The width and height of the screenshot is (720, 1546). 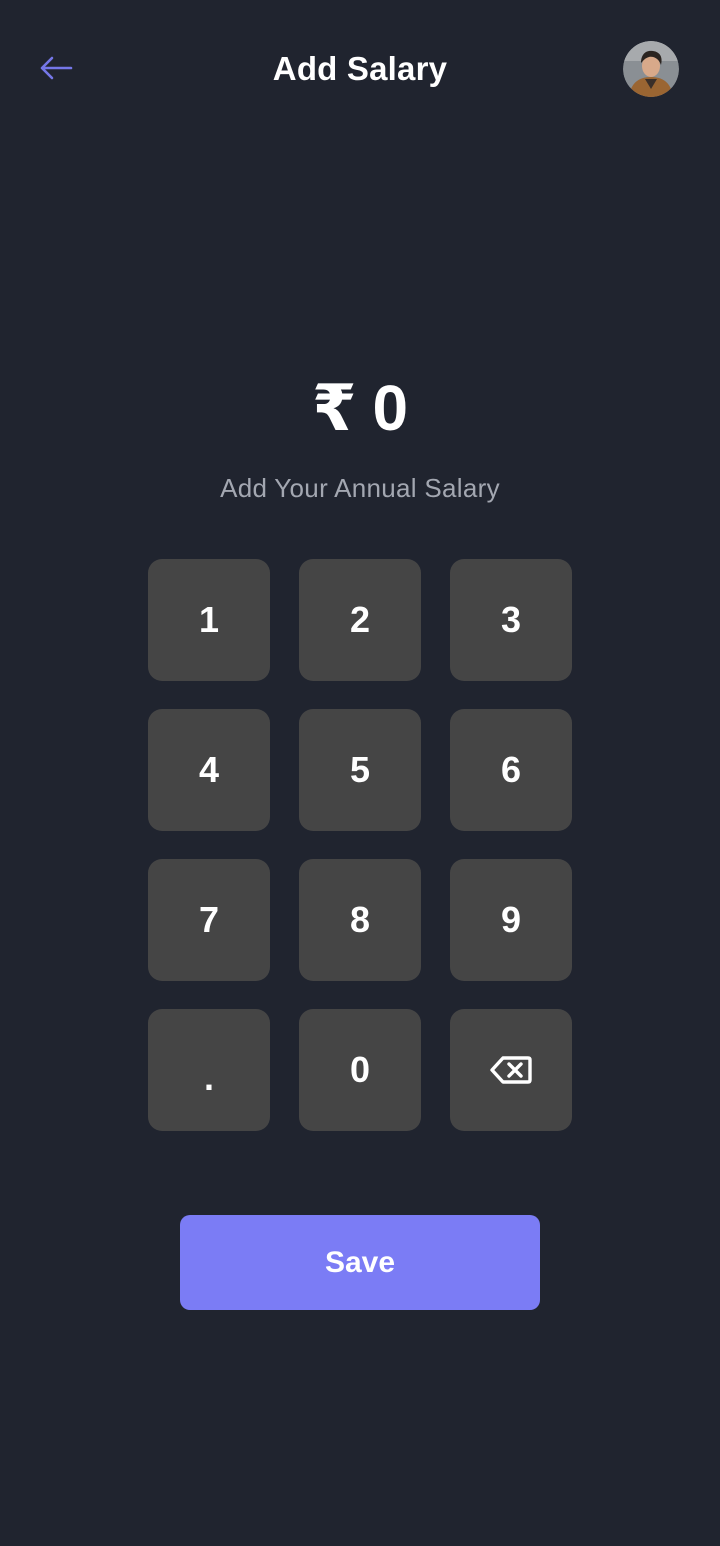 I want to click on backspace-icon, so click(x=511, y=1070).